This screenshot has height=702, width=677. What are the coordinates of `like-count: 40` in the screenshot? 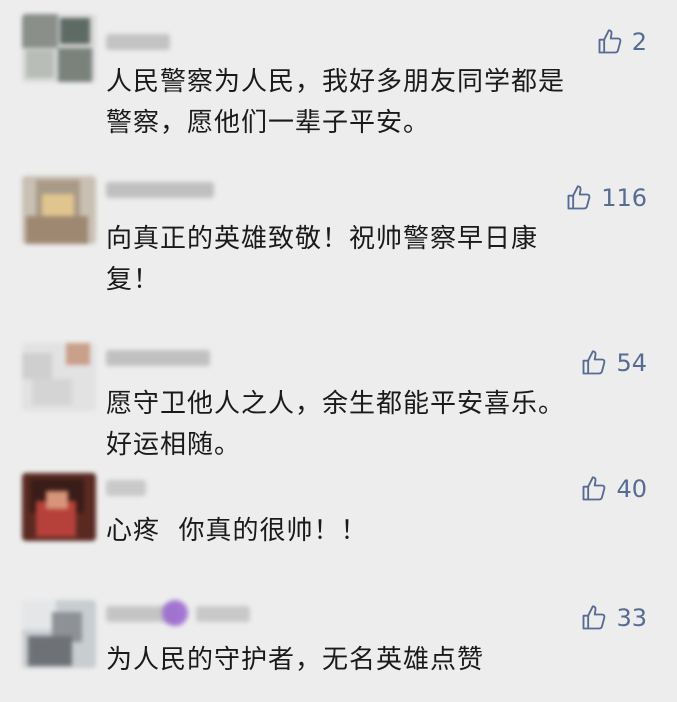 It's located at (631, 489).